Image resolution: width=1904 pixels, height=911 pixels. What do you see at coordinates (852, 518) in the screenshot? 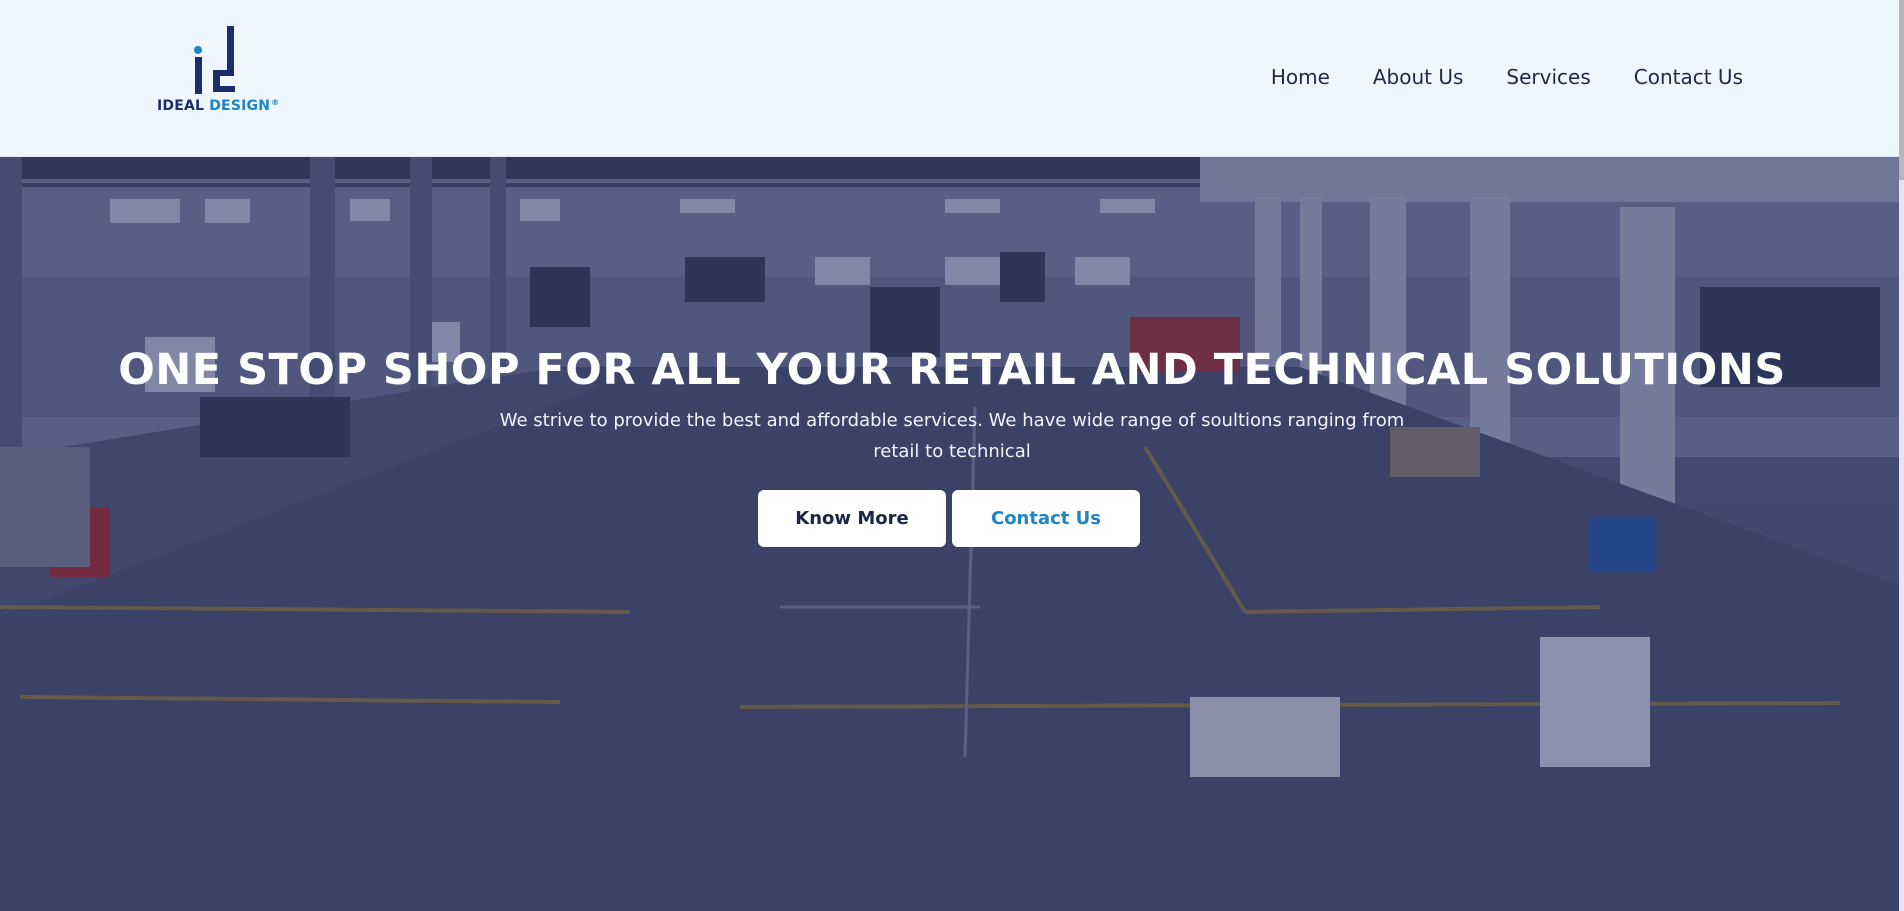
I see `know-more-button: Know More` at bounding box center [852, 518].